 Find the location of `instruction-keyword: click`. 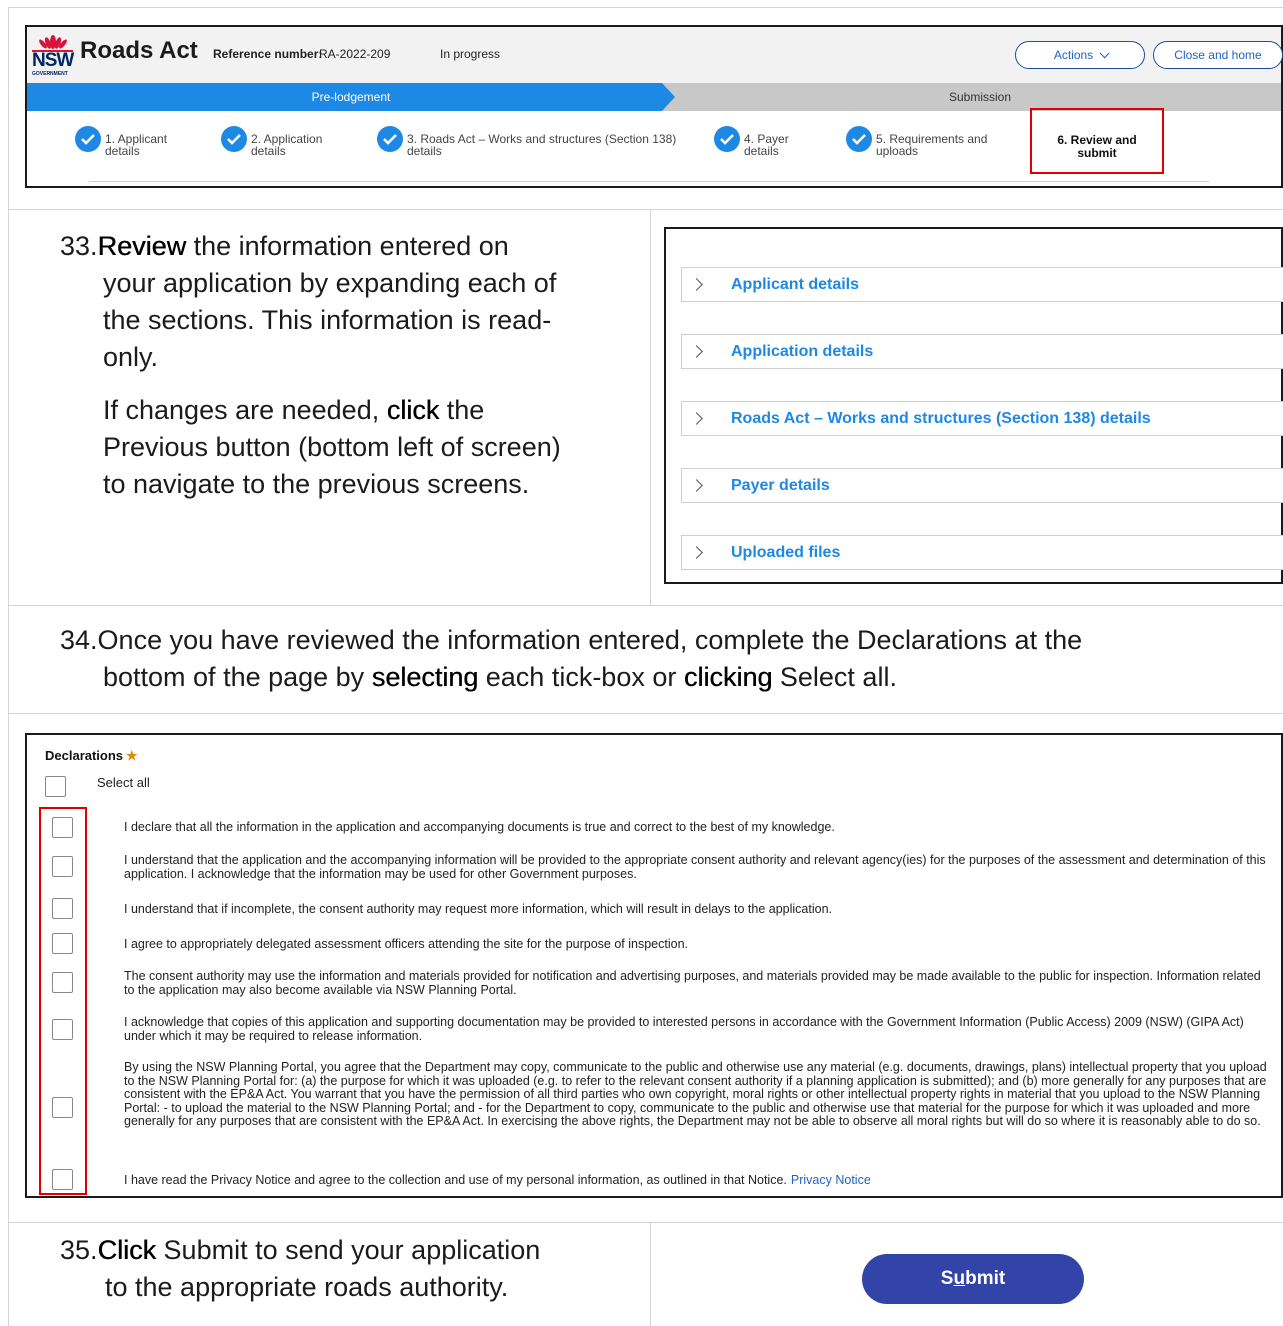

instruction-keyword: click is located at coordinates (413, 410).